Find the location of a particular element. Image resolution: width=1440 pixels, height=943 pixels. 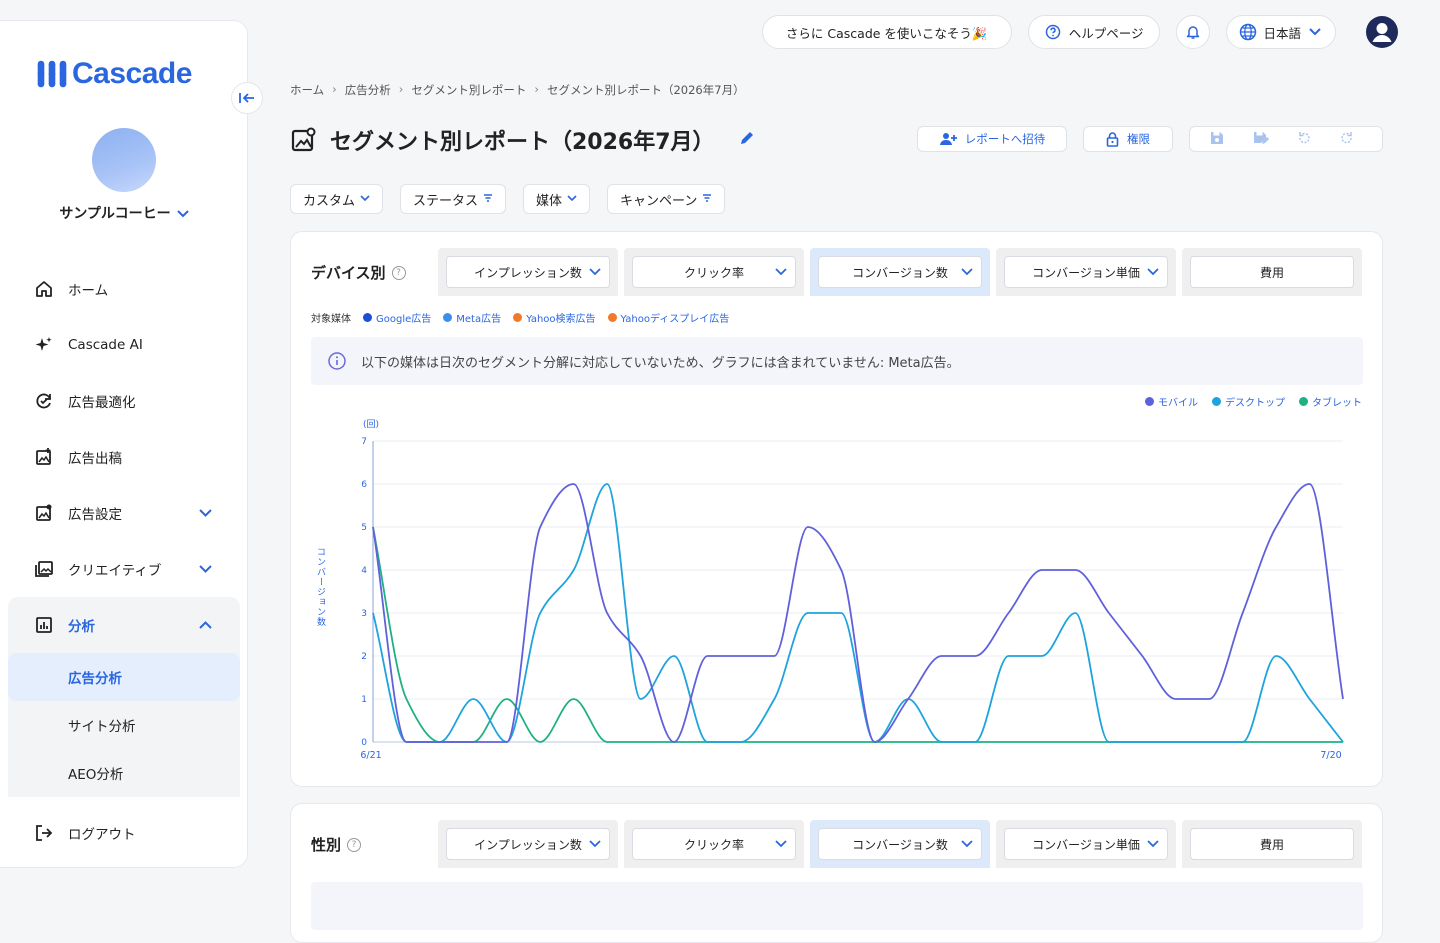

account-switcher: サンプルコーヒー is located at coordinates (124, 213).